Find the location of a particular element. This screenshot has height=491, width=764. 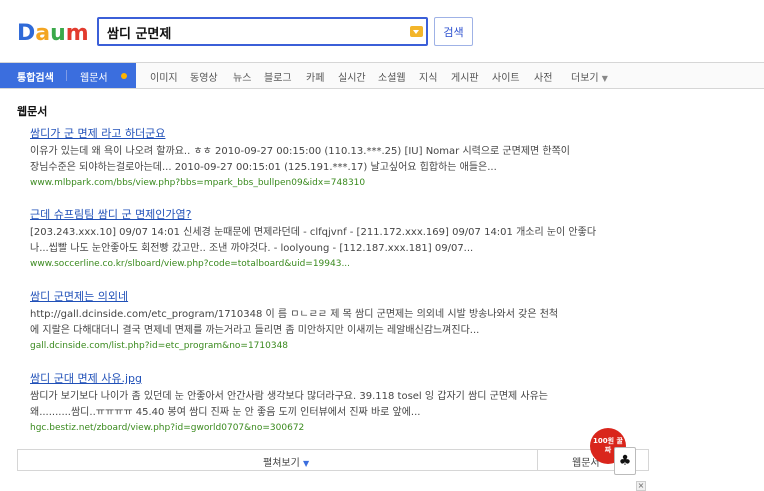

tab-images: 이미지 is located at coordinates (164, 76).